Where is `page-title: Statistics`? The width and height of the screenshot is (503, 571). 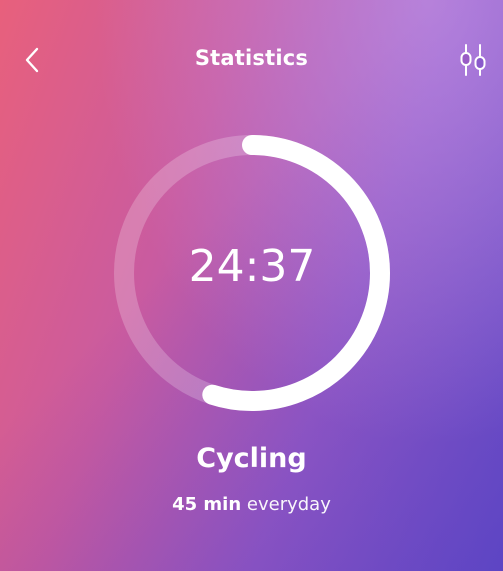
page-title: Statistics is located at coordinates (251, 58).